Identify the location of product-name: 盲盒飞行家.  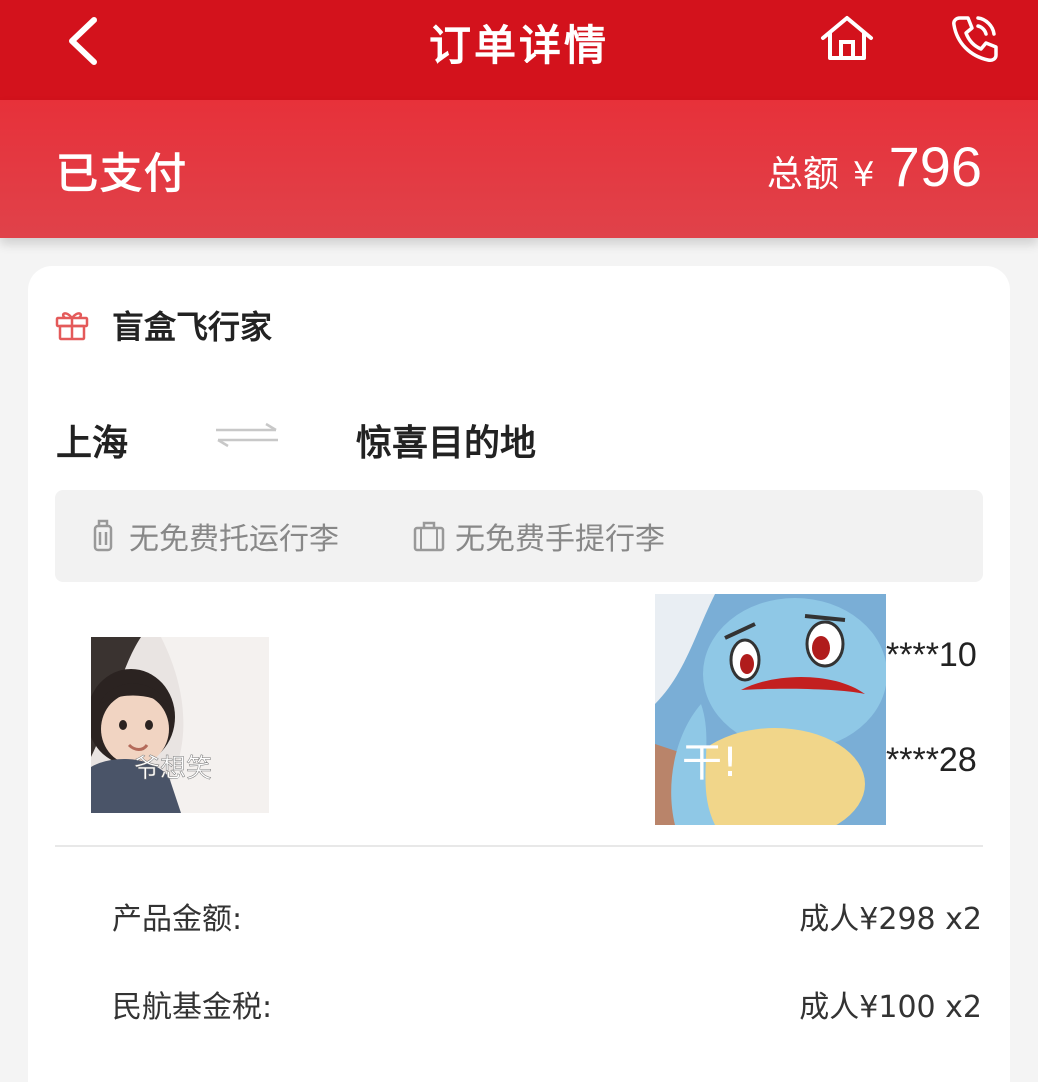
(192, 327).